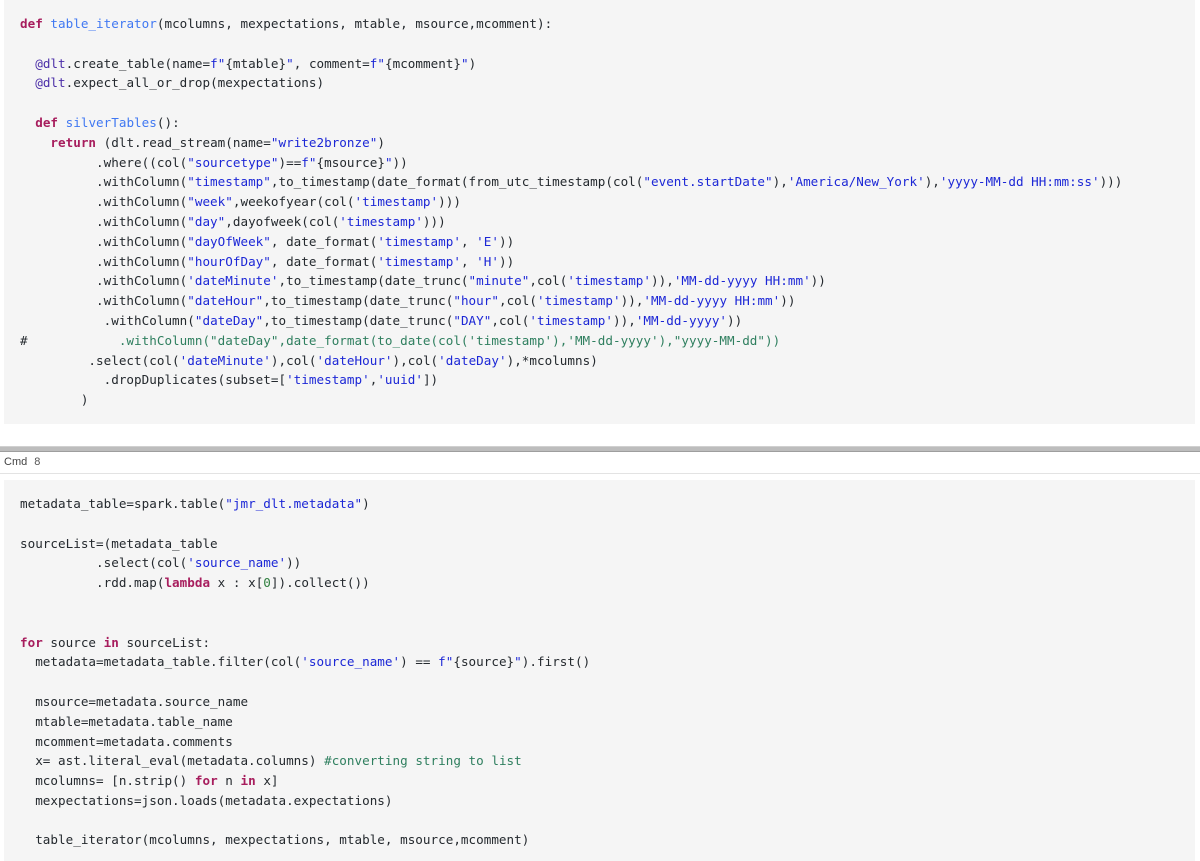 The width and height of the screenshot is (1200, 861). Describe the element at coordinates (351, 662) in the screenshot. I see `code-token: 'source_name'` at that location.